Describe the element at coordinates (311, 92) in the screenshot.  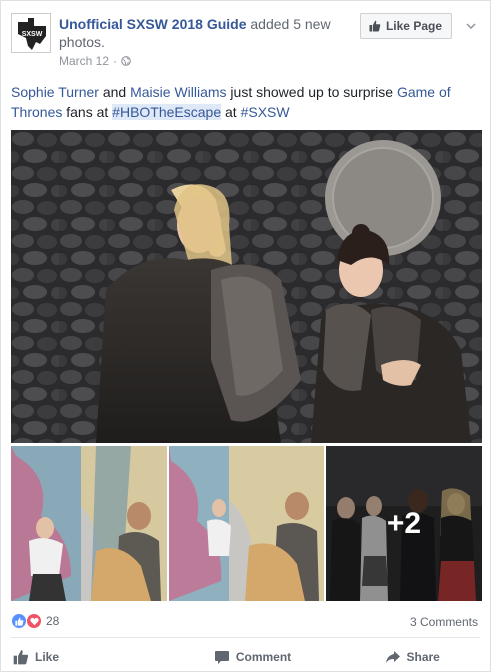
I see `text-middle: just showed up to surprise` at that location.